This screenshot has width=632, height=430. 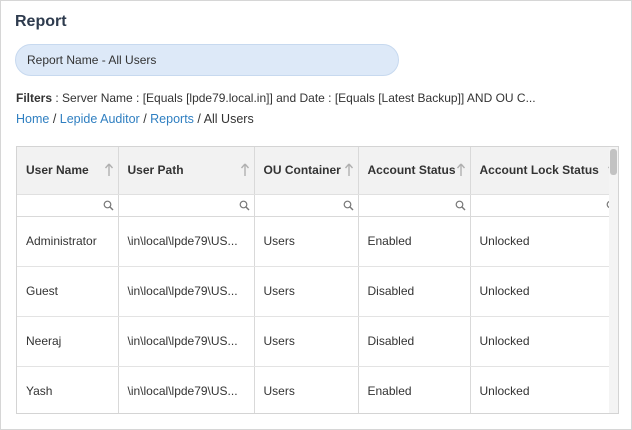 I want to click on breadcrumb-lepide-auditor-link: Lepide Auditor, so click(x=100, y=119).